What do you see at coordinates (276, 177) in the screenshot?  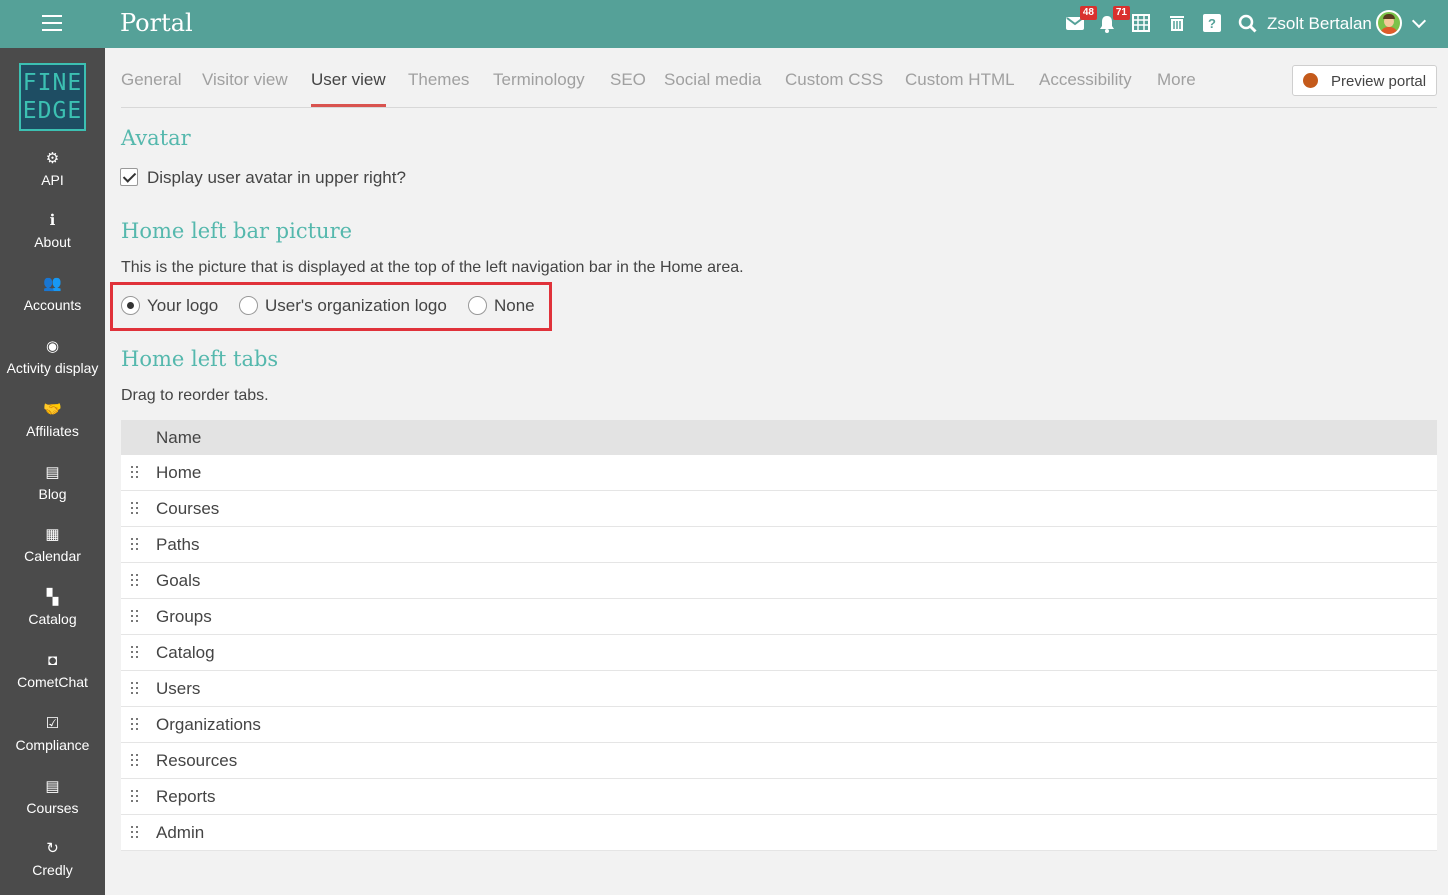 I see `display-avatar-label: Display user avatar in upper right?` at bounding box center [276, 177].